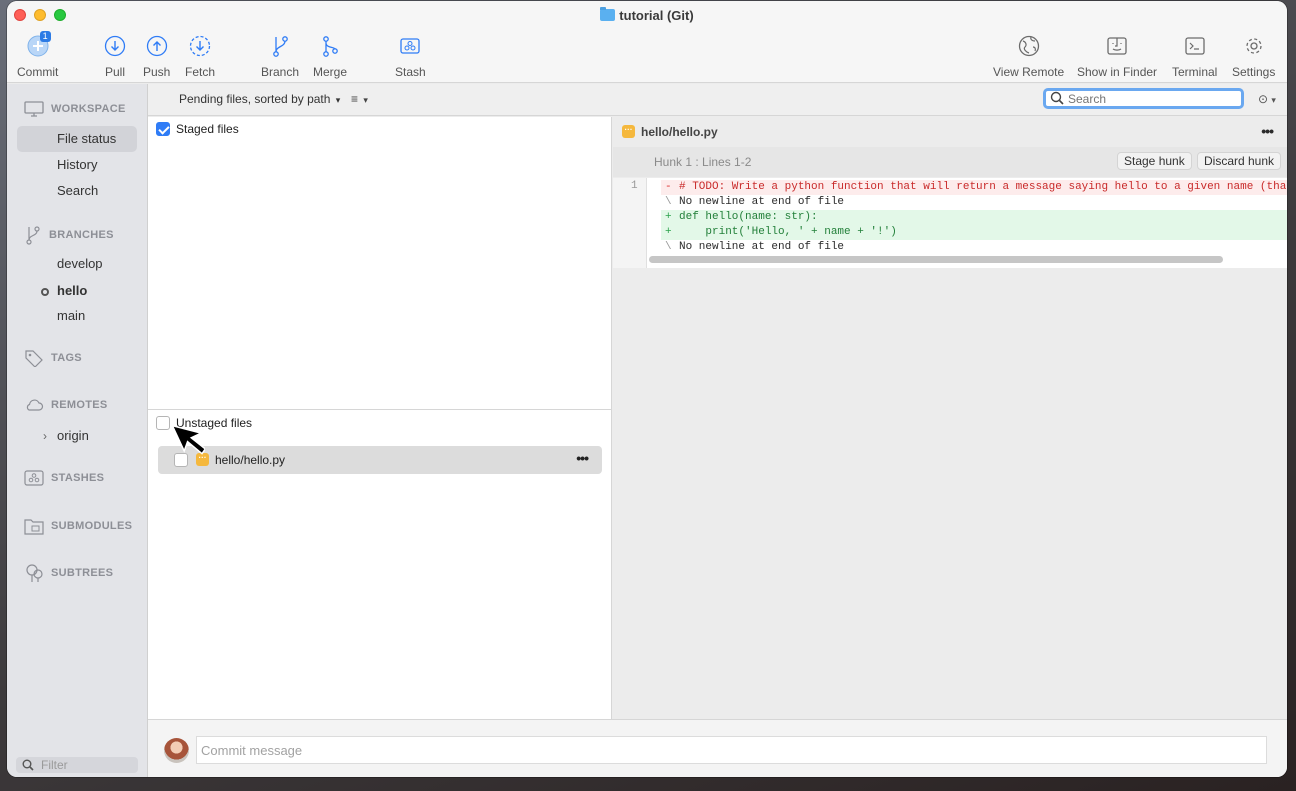 This screenshot has height=791, width=1296. I want to click on staged-files-header: Staged files, so click(197, 129).